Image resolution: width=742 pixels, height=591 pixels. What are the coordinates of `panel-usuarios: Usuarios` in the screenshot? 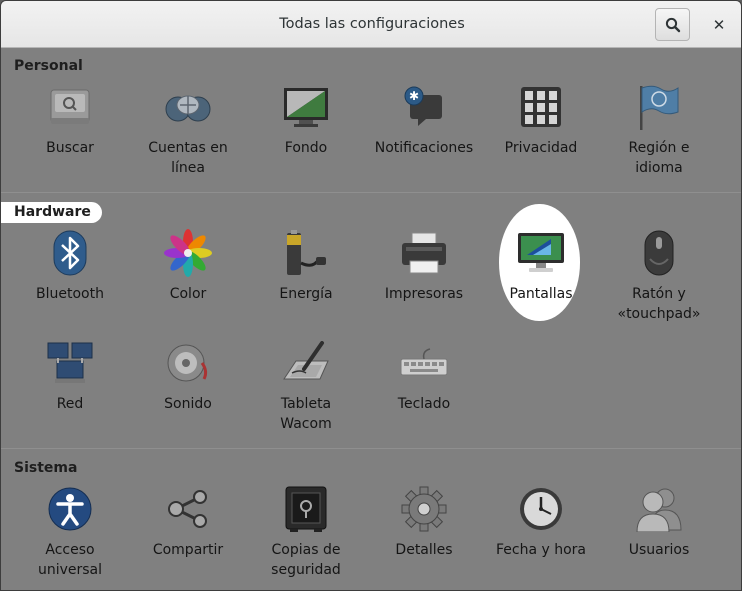 It's located at (659, 522).